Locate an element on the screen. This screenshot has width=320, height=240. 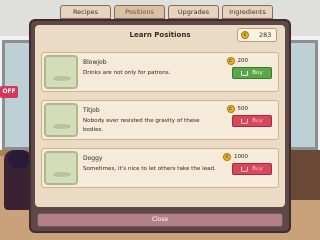
position-name: Titjob is located at coordinates (91, 110).